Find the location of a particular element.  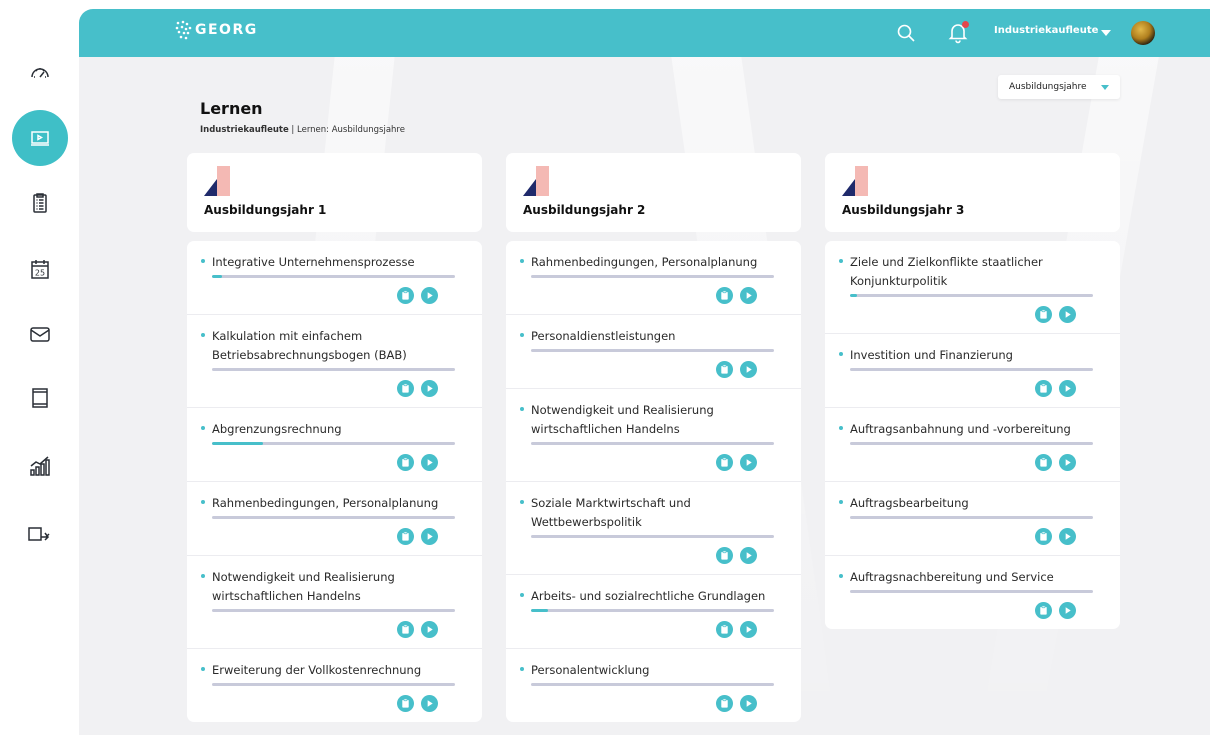

sidebar-item-messages is located at coordinates (40, 334).